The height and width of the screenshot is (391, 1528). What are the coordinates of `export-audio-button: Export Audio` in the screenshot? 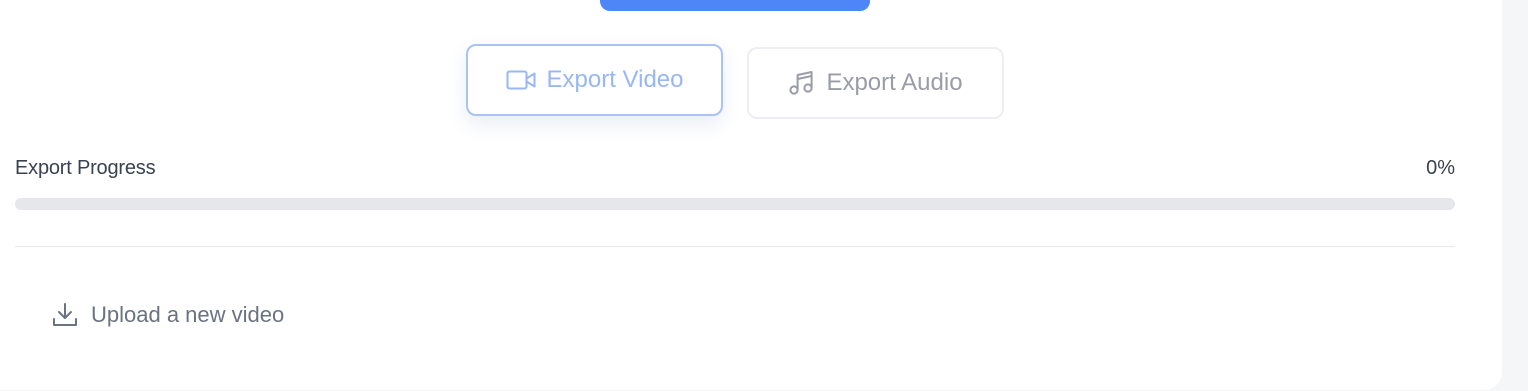 It's located at (875, 83).